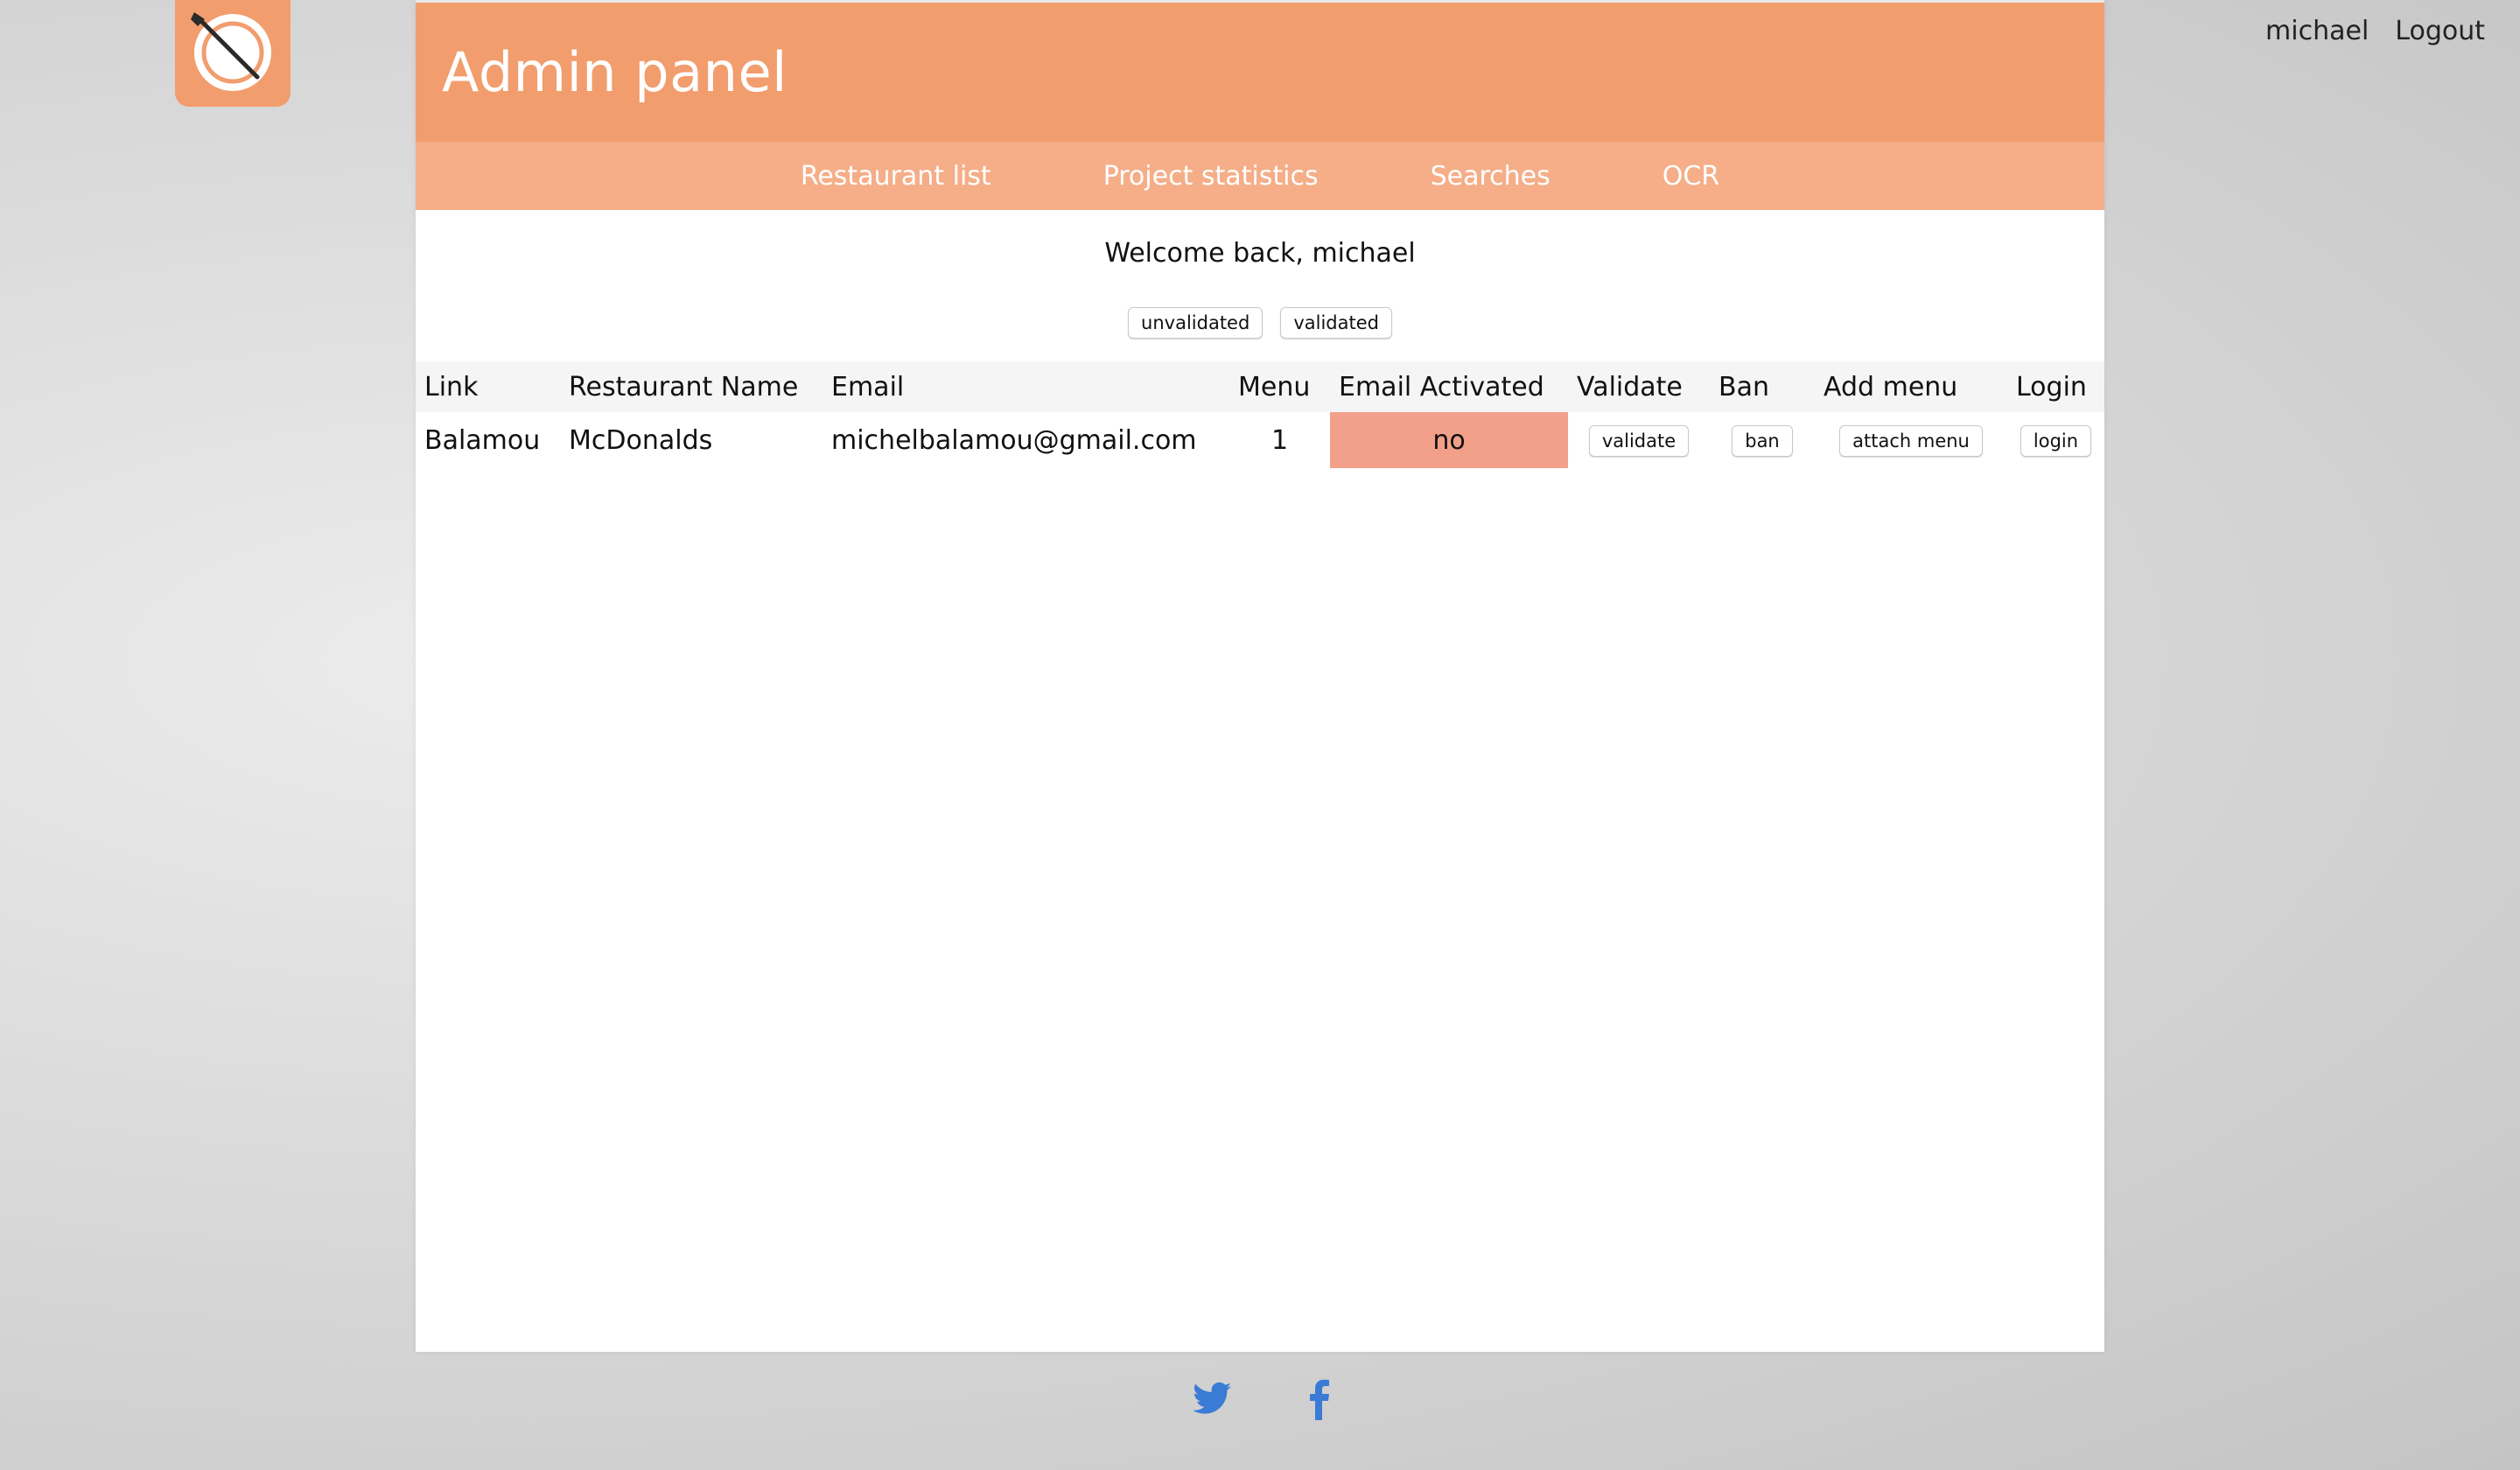 The image size is (2520, 1470). What do you see at coordinates (1196, 323) in the screenshot?
I see `unvalidated-filter-button: unvalidated` at bounding box center [1196, 323].